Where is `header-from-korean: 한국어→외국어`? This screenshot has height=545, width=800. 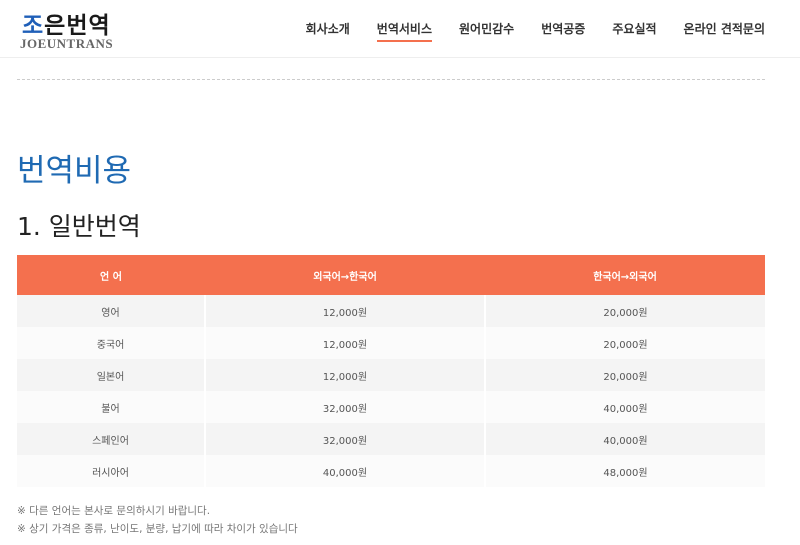
header-from-korean: 한국어→외국어 is located at coordinates (625, 275).